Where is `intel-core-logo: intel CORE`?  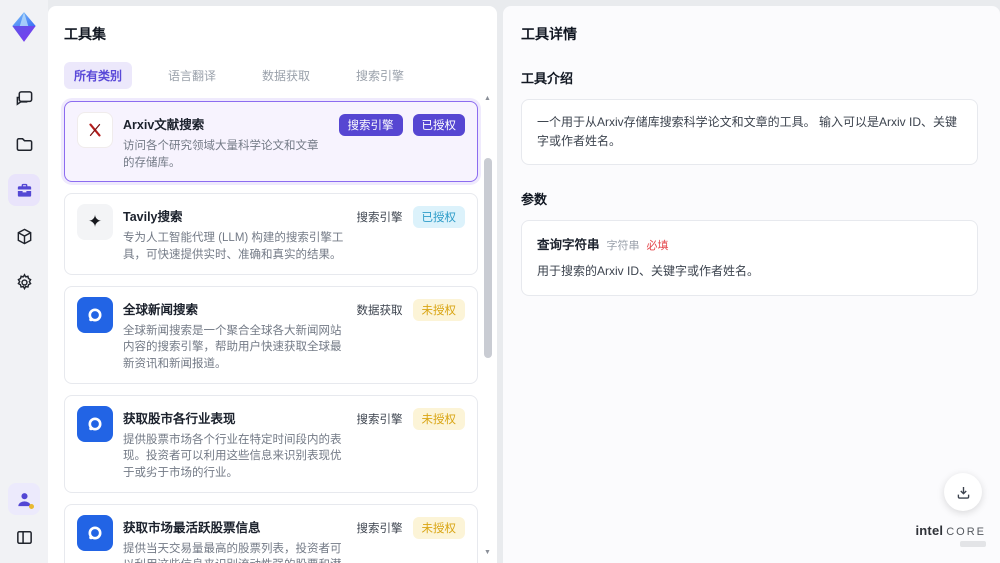 intel-core-logo: intel CORE is located at coordinates (950, 535).